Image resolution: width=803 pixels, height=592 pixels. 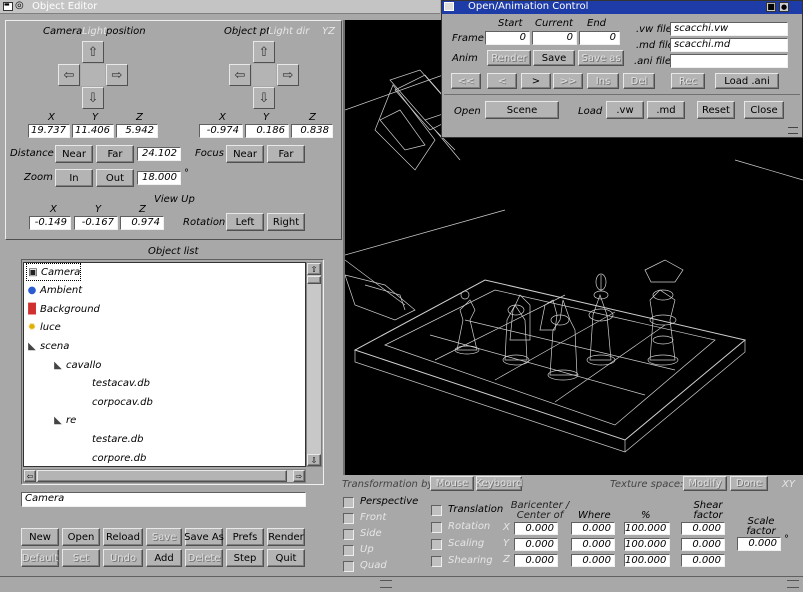 I want to click on render-anim-button: Render, so click(x=509, y=58).